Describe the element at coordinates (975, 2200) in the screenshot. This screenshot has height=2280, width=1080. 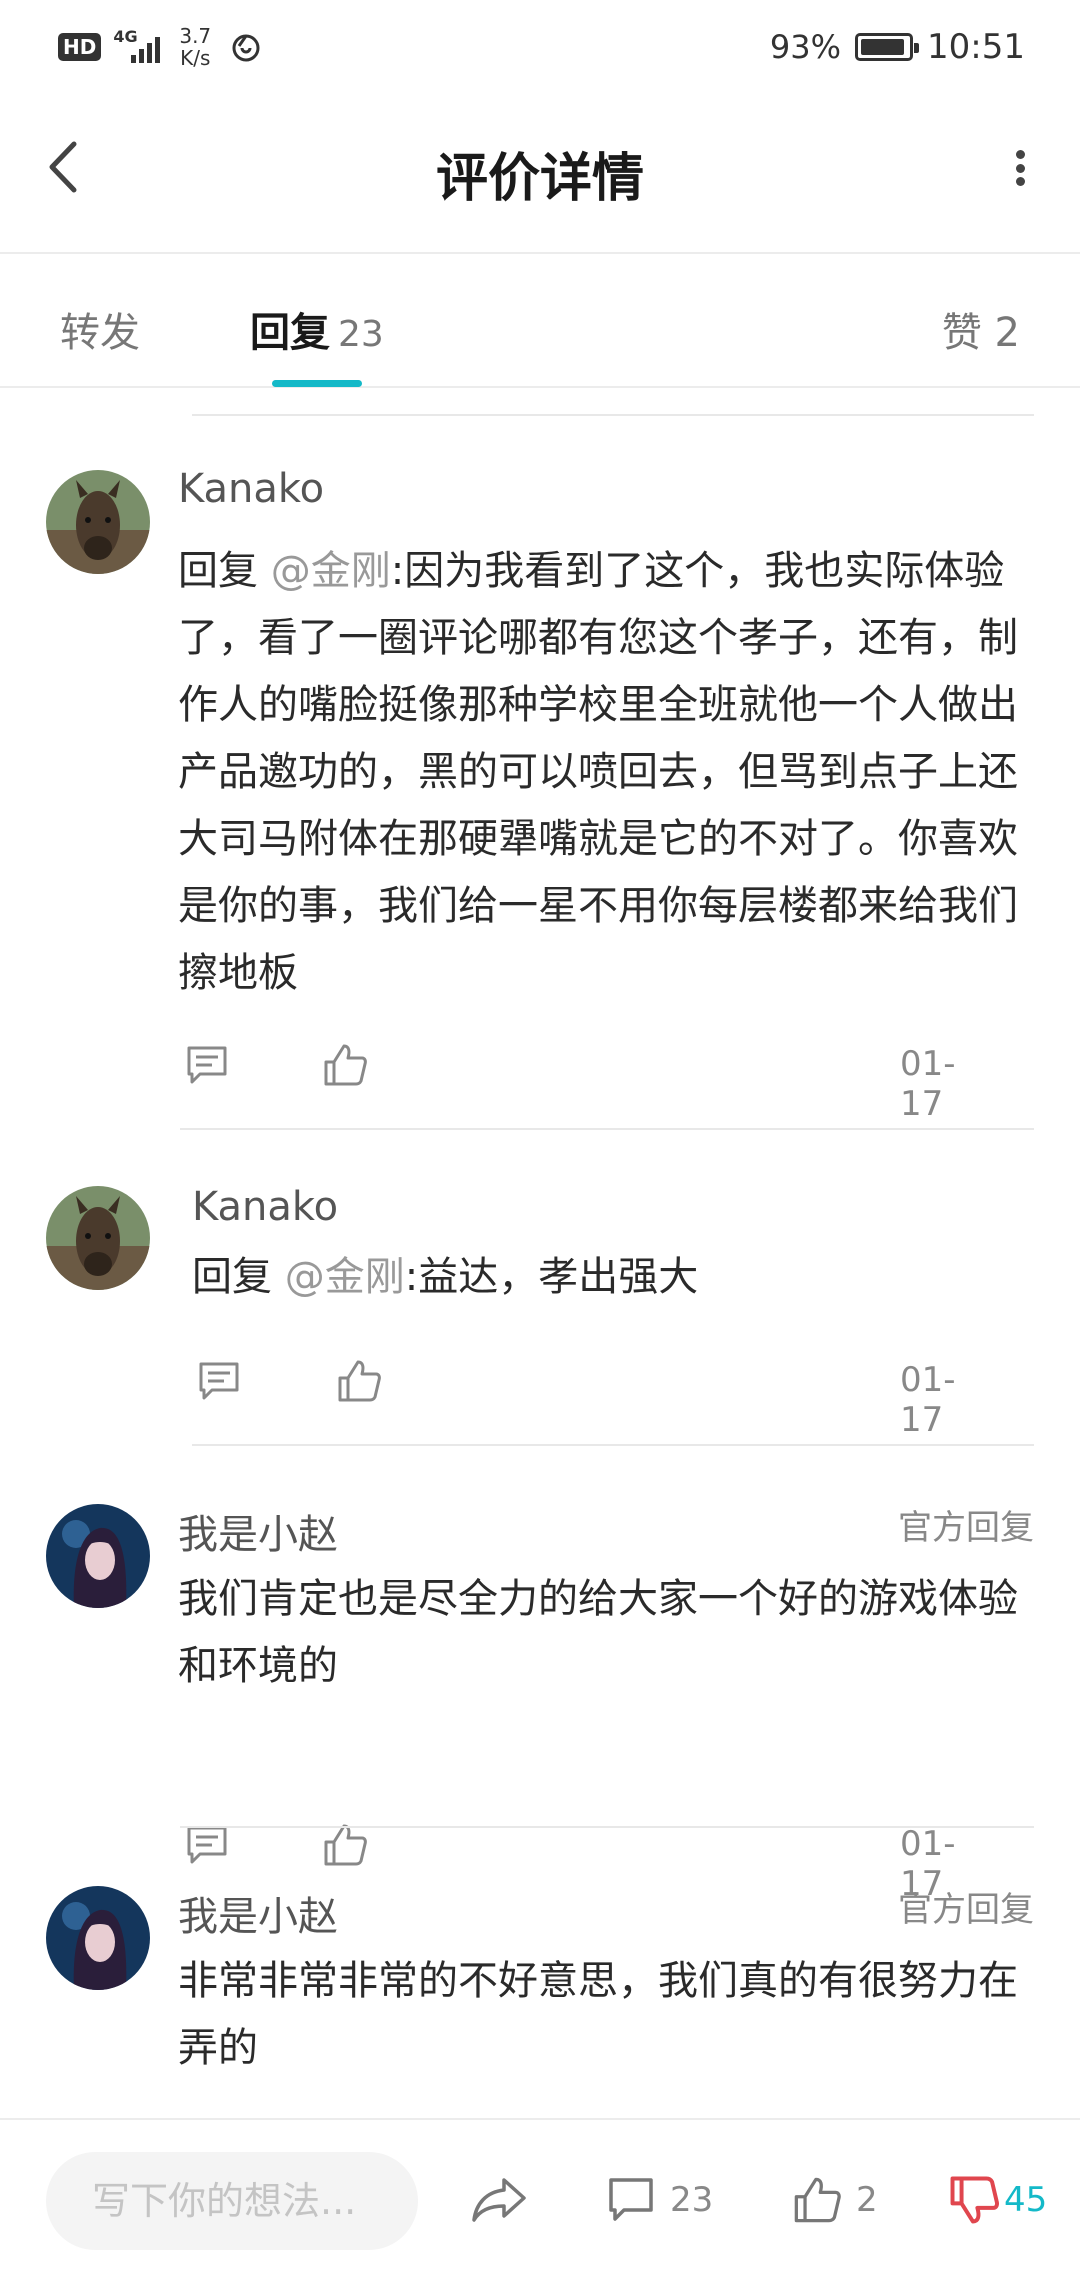
I see `thumbs-down-icon` at that location.